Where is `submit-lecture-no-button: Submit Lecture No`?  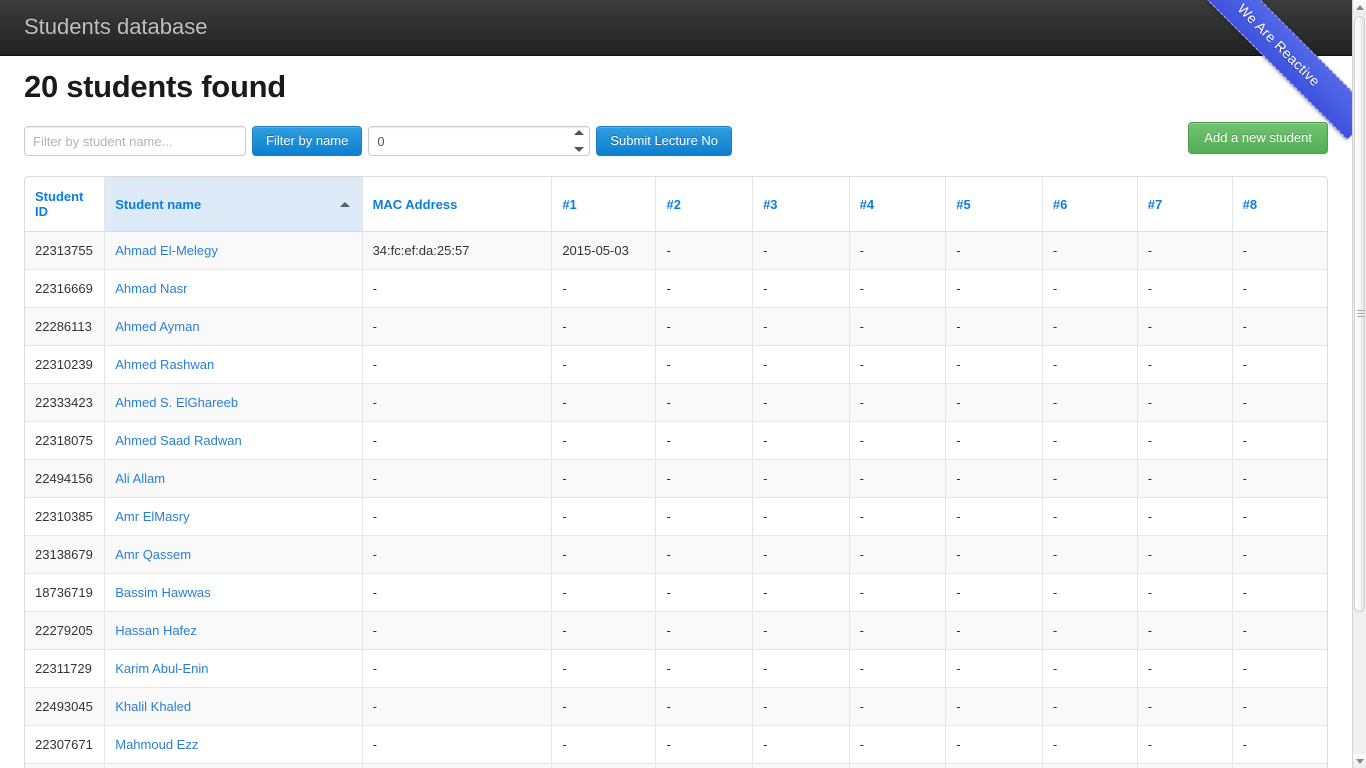
submit-lecture-no-button: Submit Lecture No is located at coordinates (664, 141).